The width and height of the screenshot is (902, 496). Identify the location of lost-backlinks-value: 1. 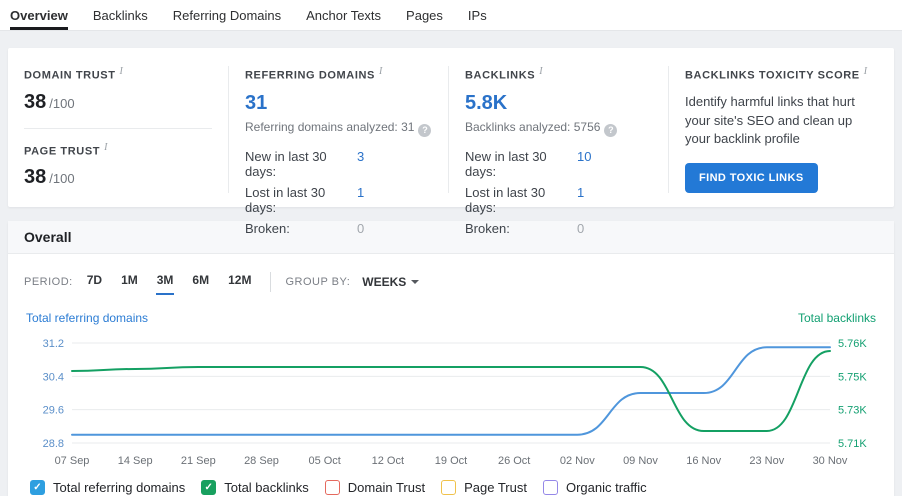
(580, 200).